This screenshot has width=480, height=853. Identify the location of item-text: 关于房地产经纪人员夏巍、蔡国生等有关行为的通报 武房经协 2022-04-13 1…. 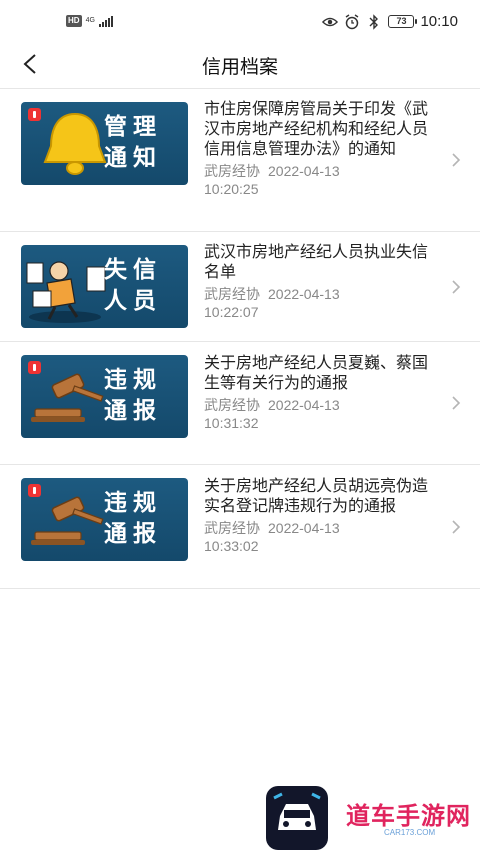
(320, 393).